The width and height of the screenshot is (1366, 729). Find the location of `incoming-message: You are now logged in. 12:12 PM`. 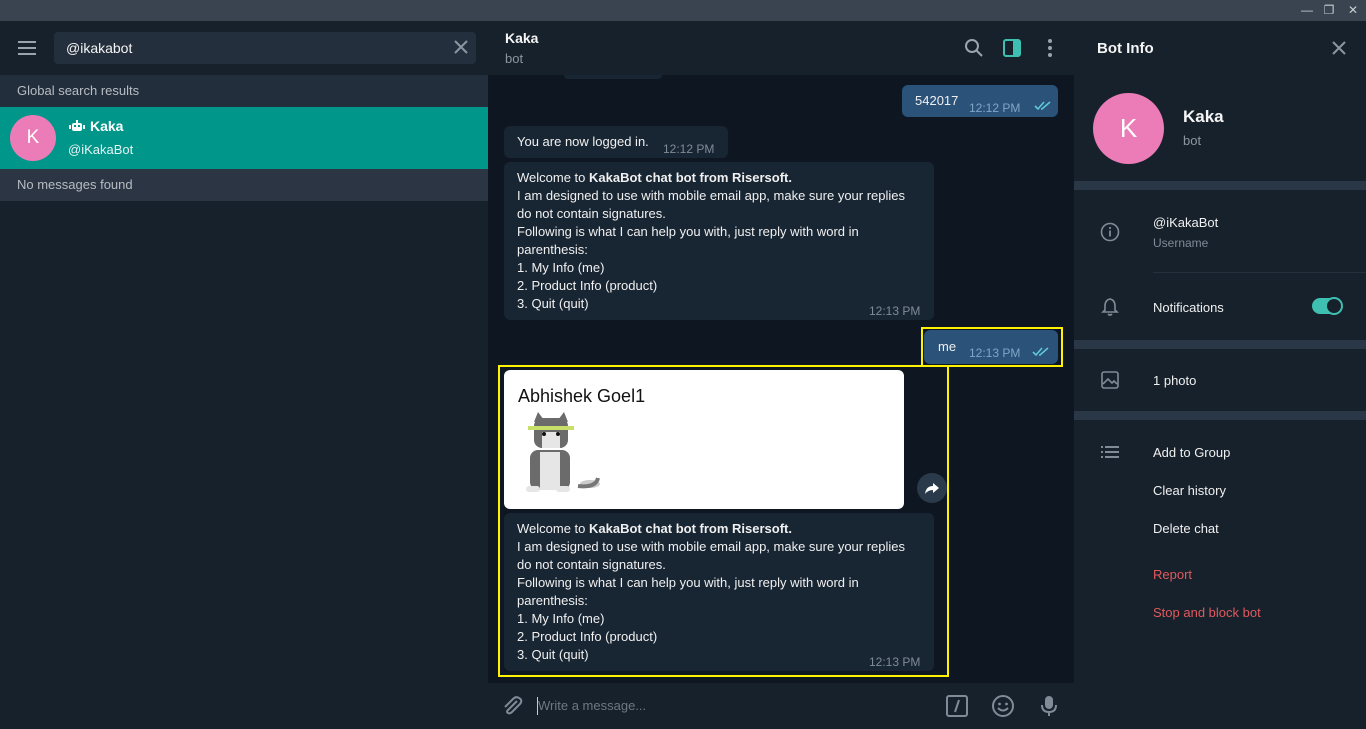

incoming-message: You are now logged in. 12:12 PM is located at coordinates (616, 142).